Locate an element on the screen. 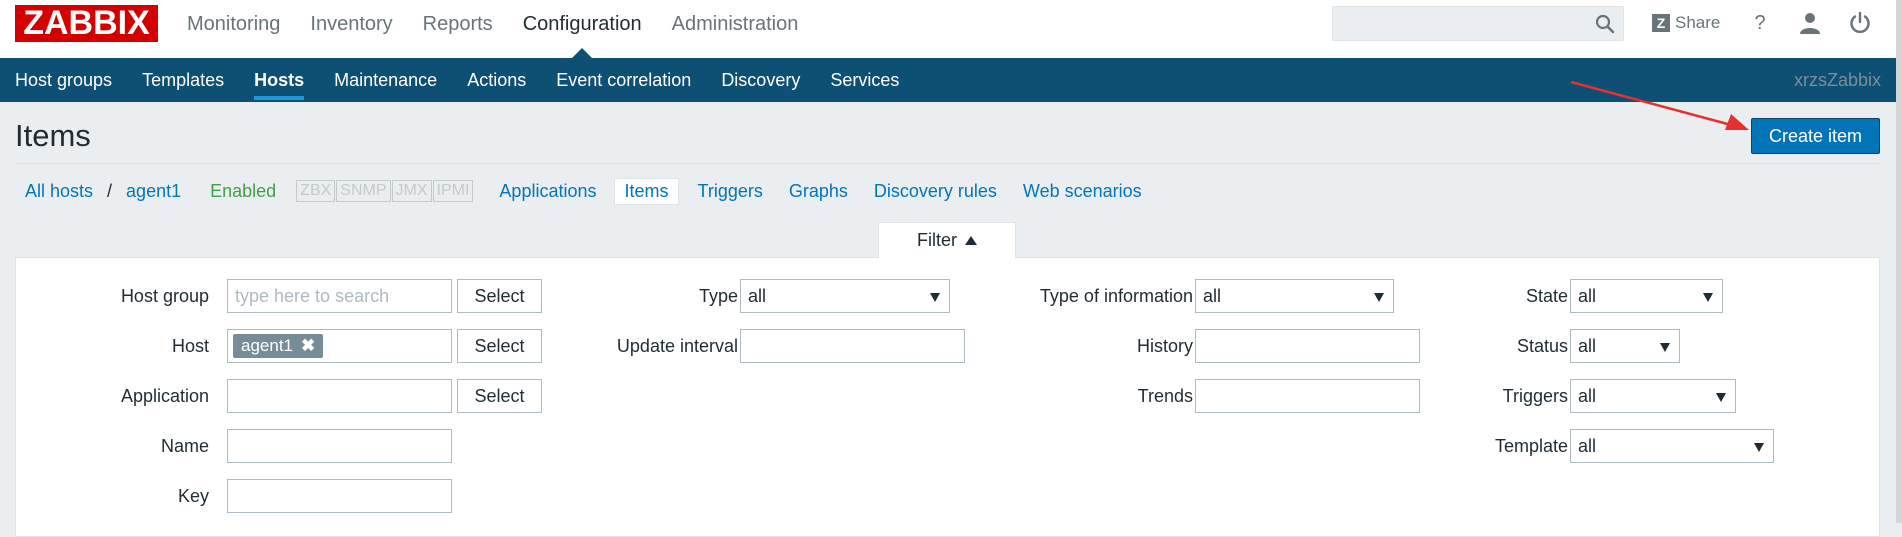 The image size is (1902, 537). share-label: Share is located at coordinates (1698, 22).